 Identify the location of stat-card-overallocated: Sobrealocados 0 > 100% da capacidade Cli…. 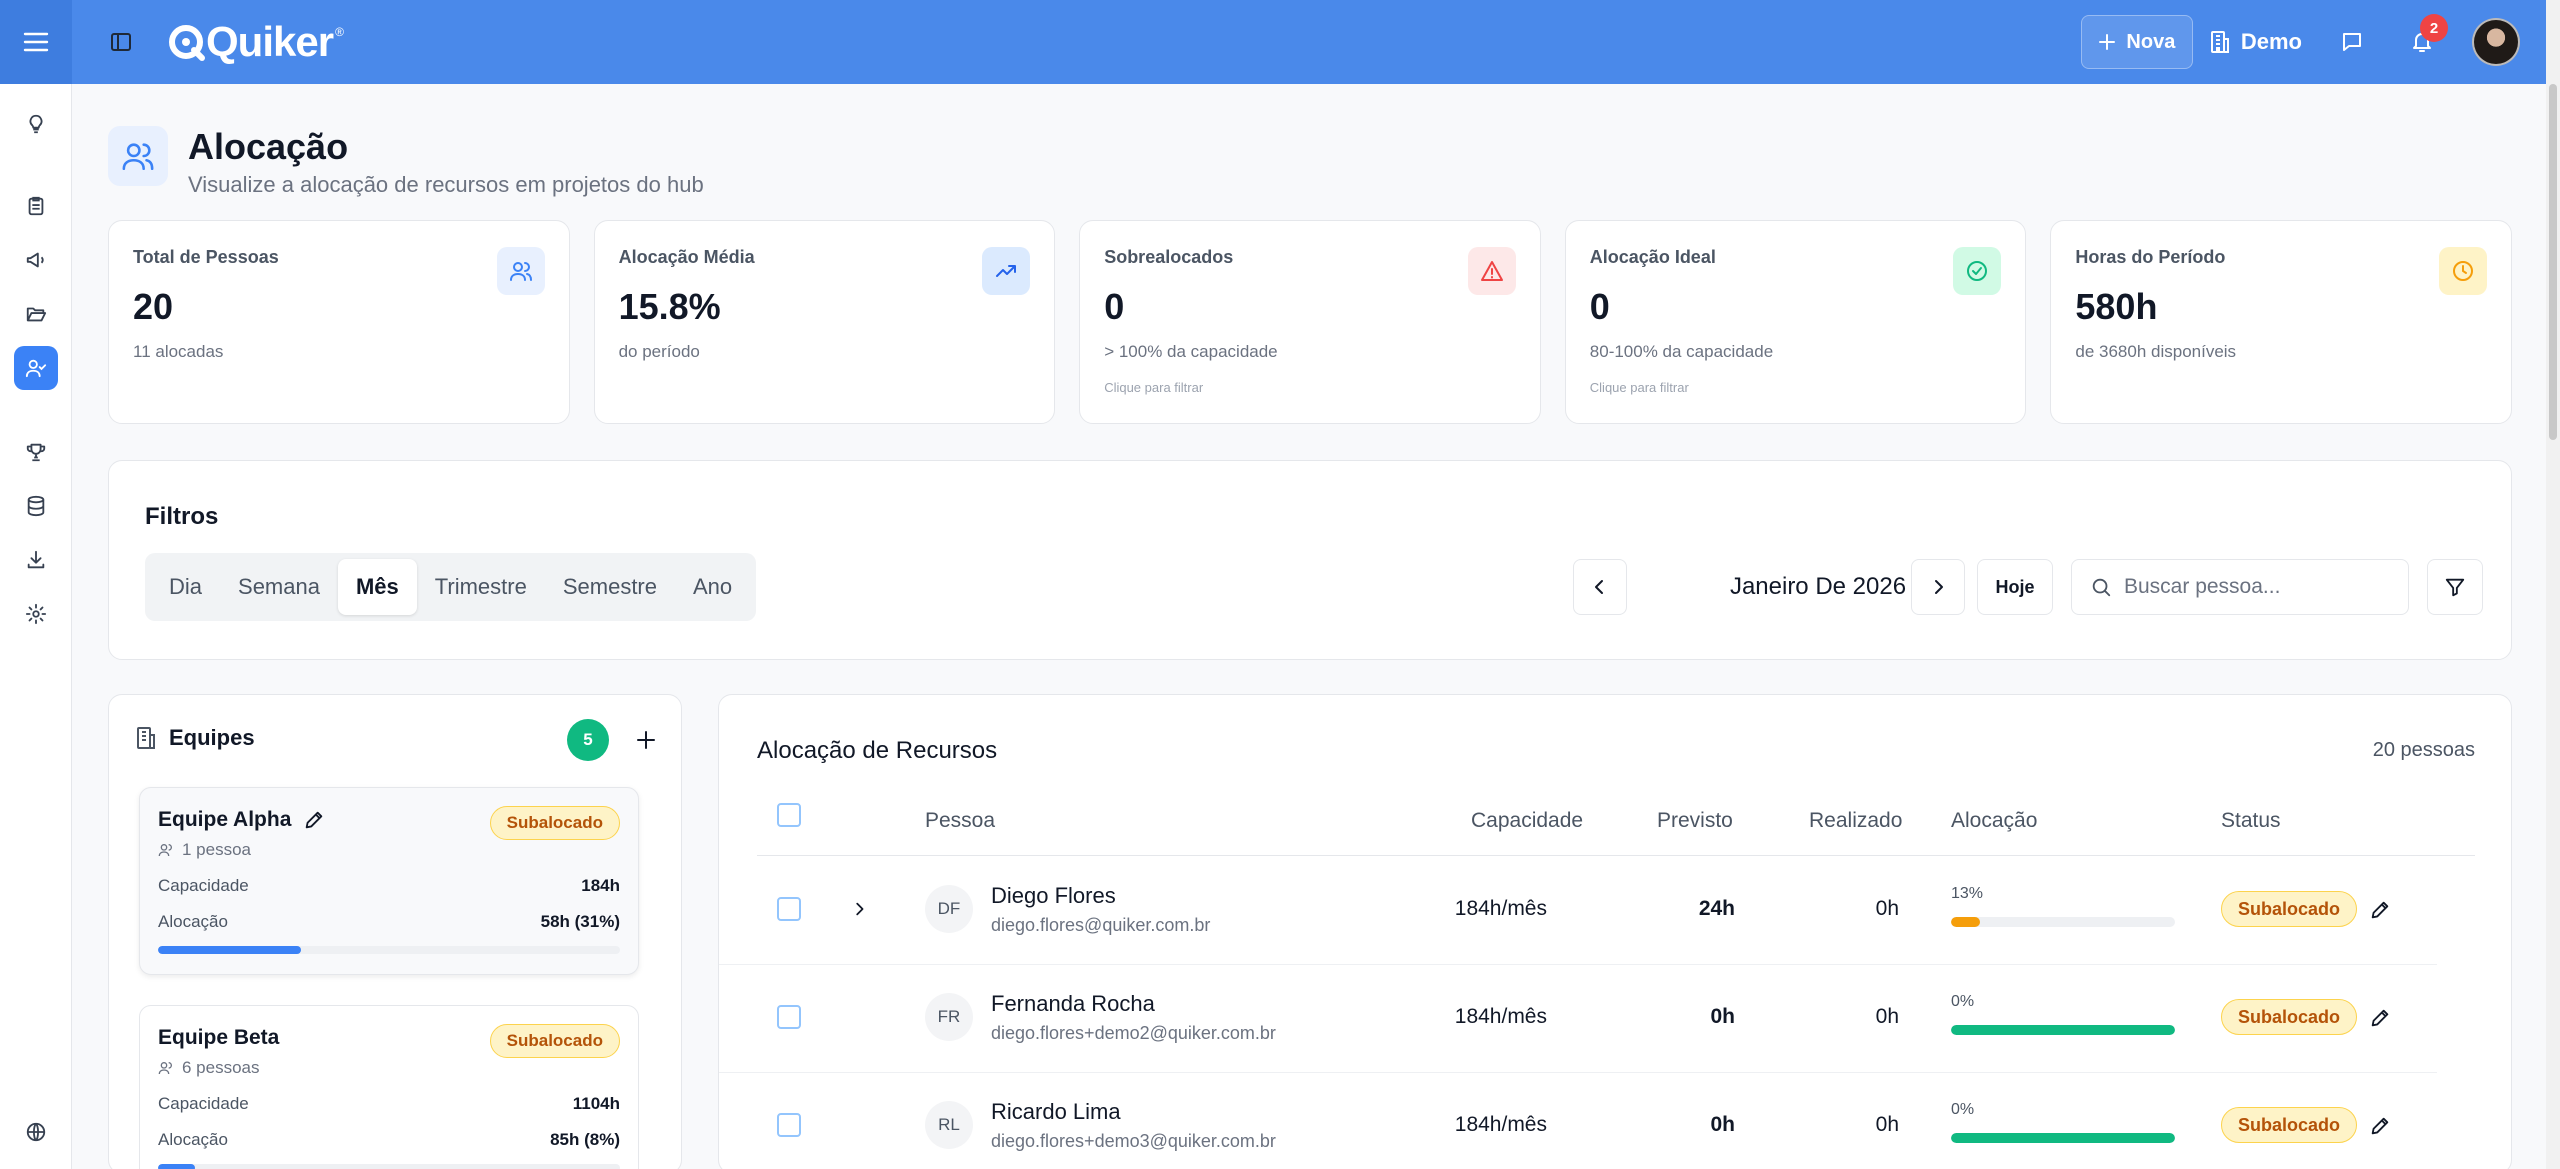
(1310, 322).